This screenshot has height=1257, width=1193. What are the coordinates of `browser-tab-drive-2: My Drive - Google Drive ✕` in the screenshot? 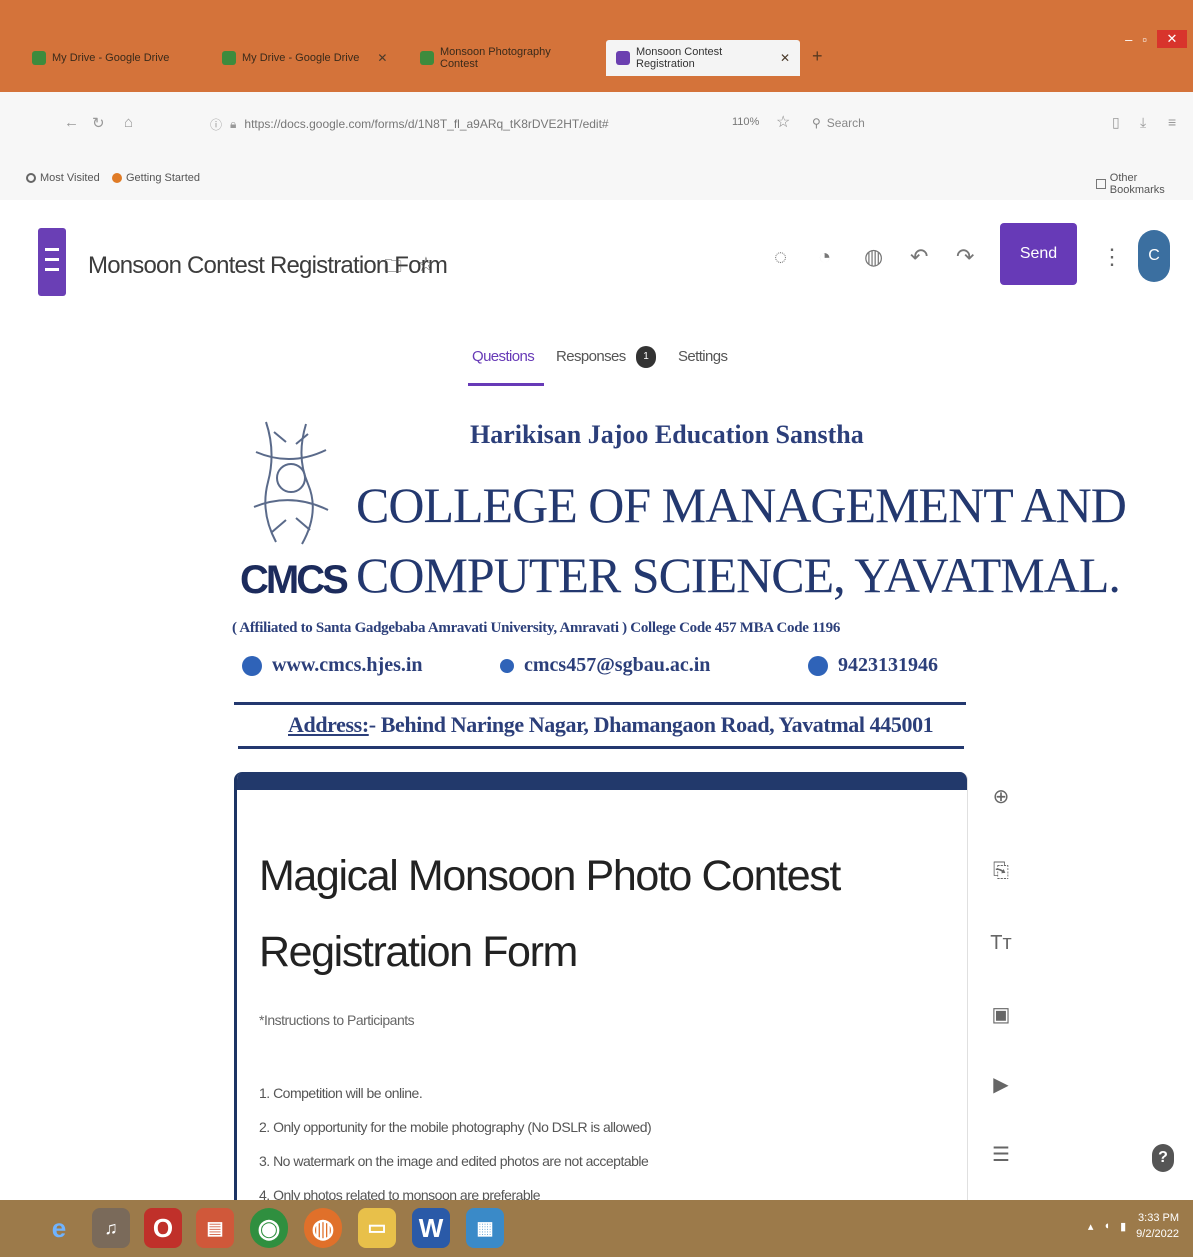 It's located at (307, 58).